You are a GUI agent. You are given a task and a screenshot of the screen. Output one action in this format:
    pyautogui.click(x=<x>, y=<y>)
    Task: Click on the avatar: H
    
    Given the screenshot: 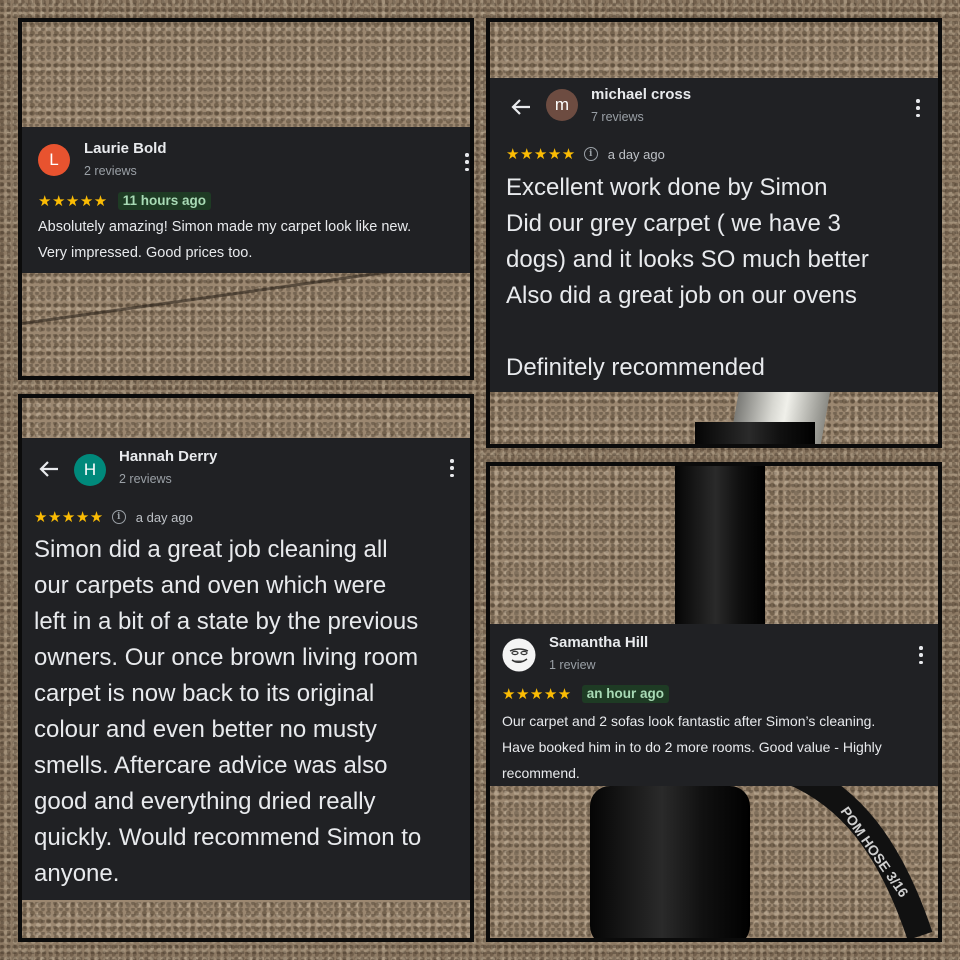 What is the action you would take?
    pyautogui.click(x=90, y=470)
    